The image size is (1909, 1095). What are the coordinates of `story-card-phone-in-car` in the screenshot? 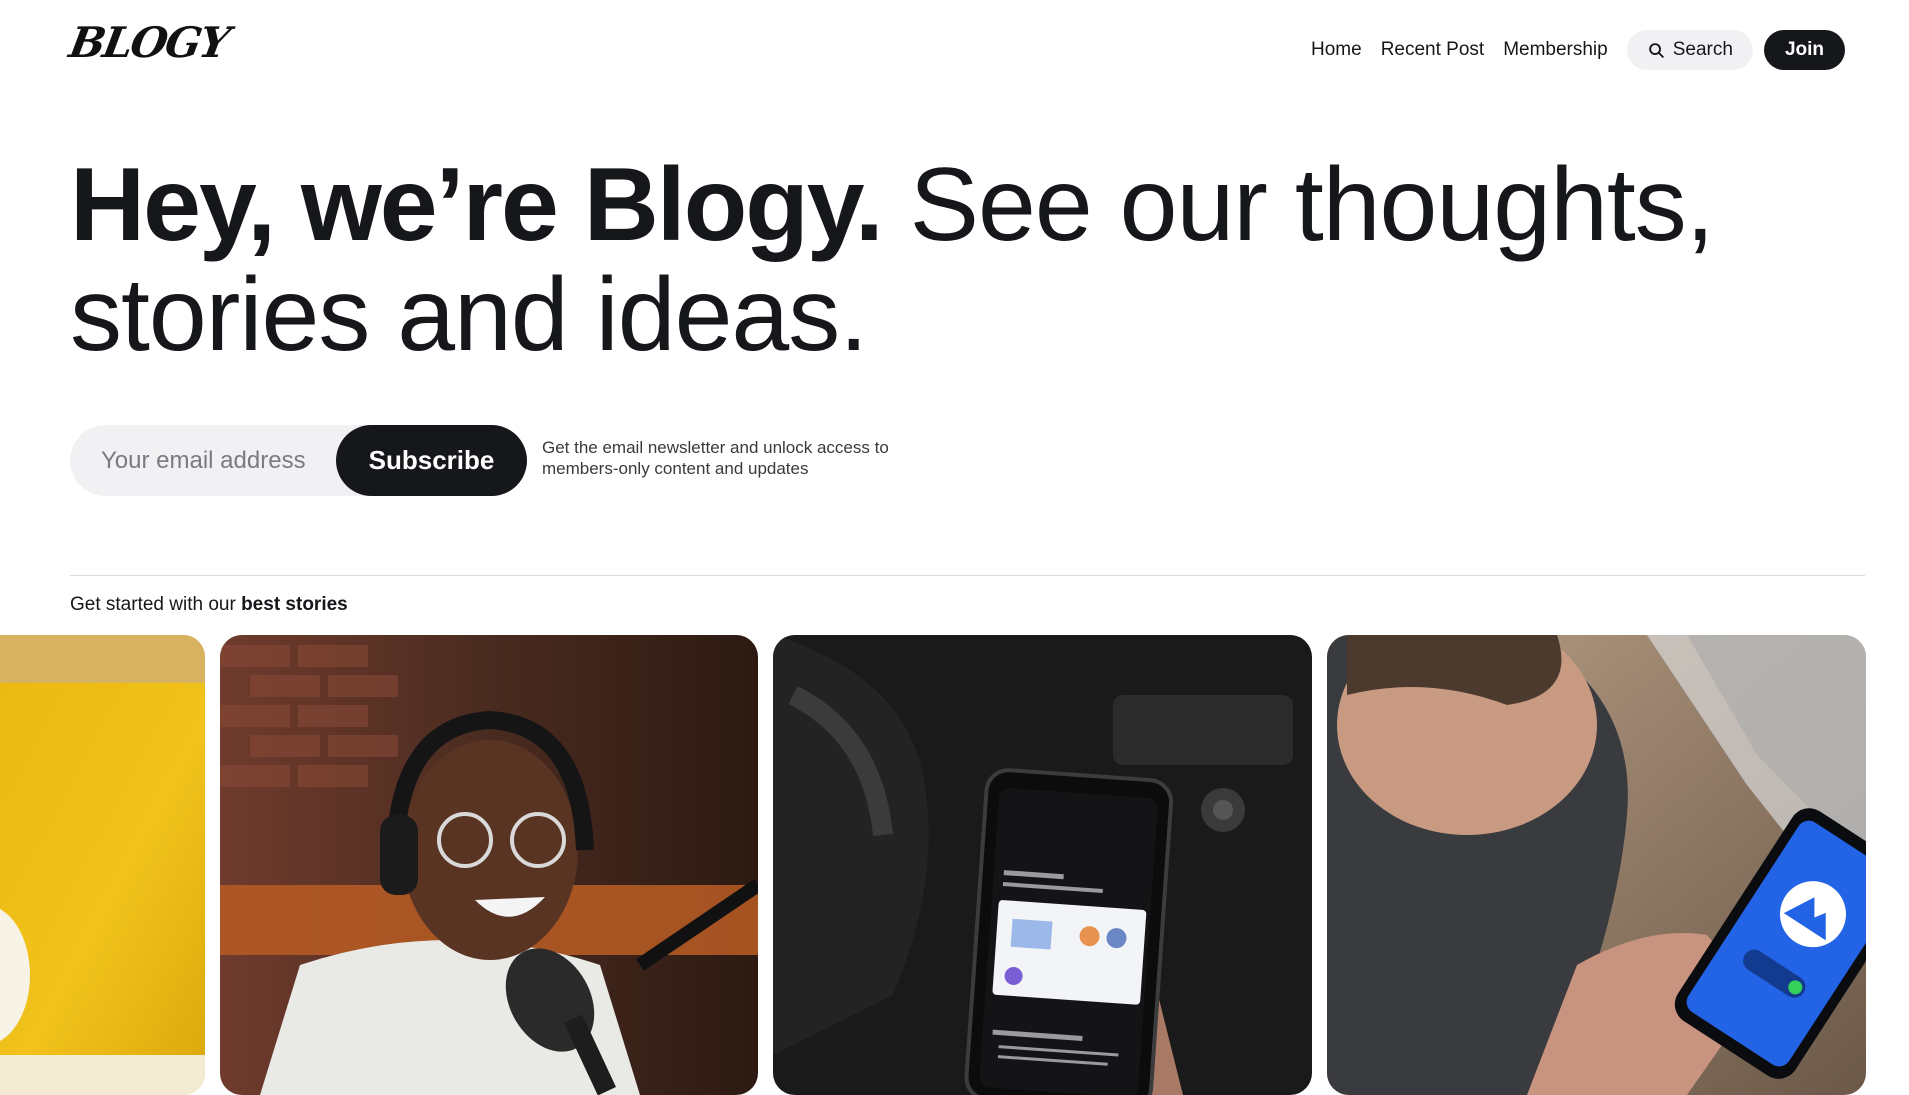 It's located at (1042, 865).